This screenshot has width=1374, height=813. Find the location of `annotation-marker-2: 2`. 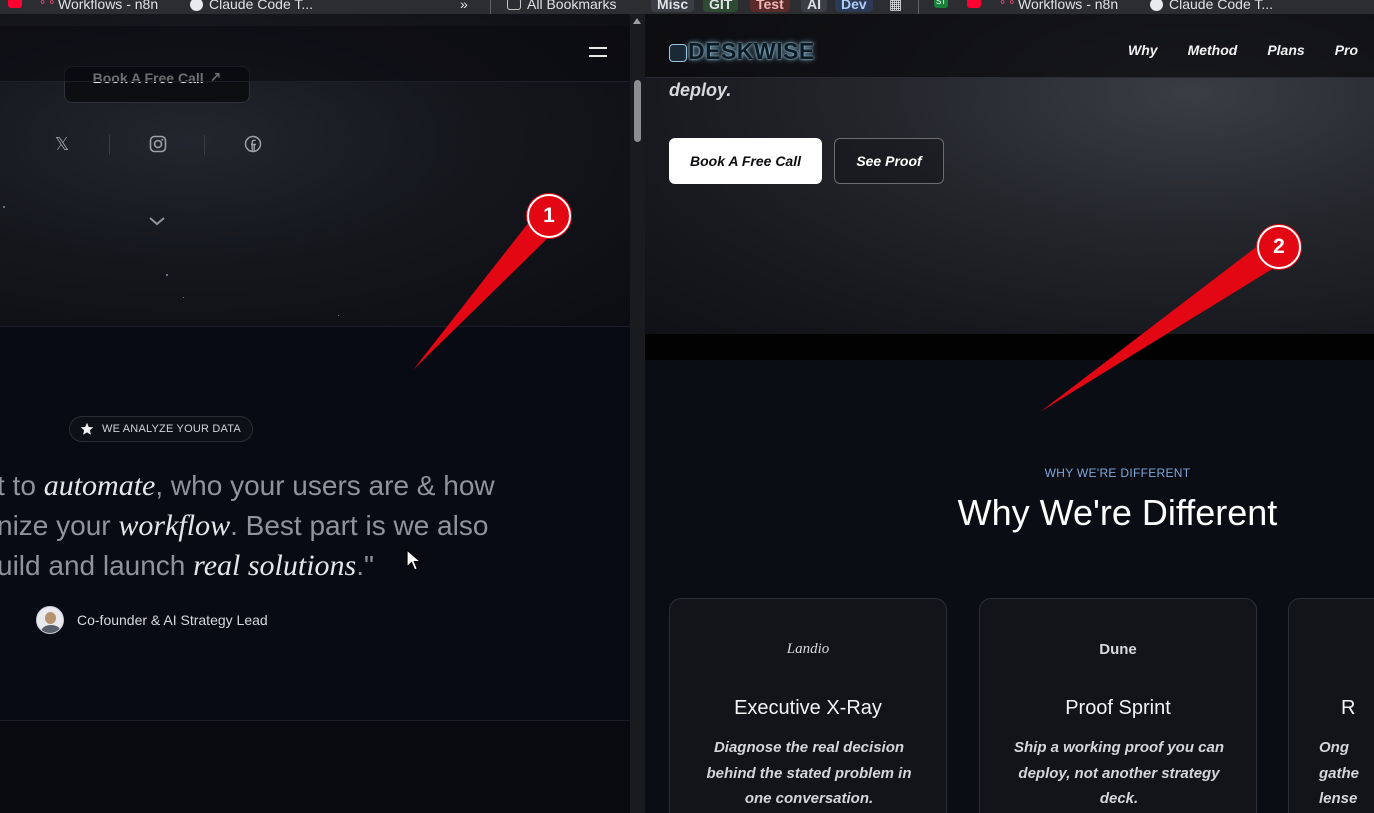

annotation-marker-2: 2 is located at coordinates (1279, 247).